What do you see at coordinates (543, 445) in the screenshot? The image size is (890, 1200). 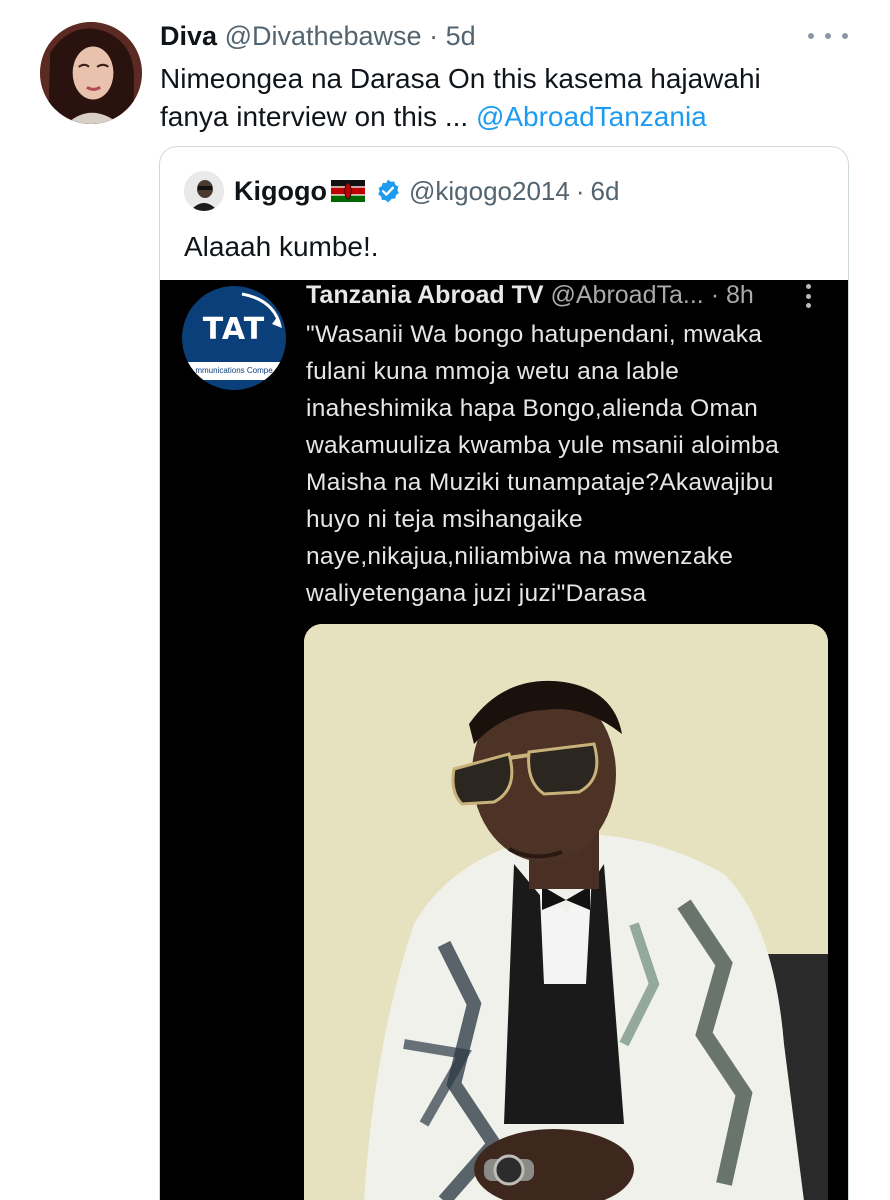 I see `inner-text-line: wakamuuliza kwamba yule msanii aloimba` at bounding box center [543, 445].